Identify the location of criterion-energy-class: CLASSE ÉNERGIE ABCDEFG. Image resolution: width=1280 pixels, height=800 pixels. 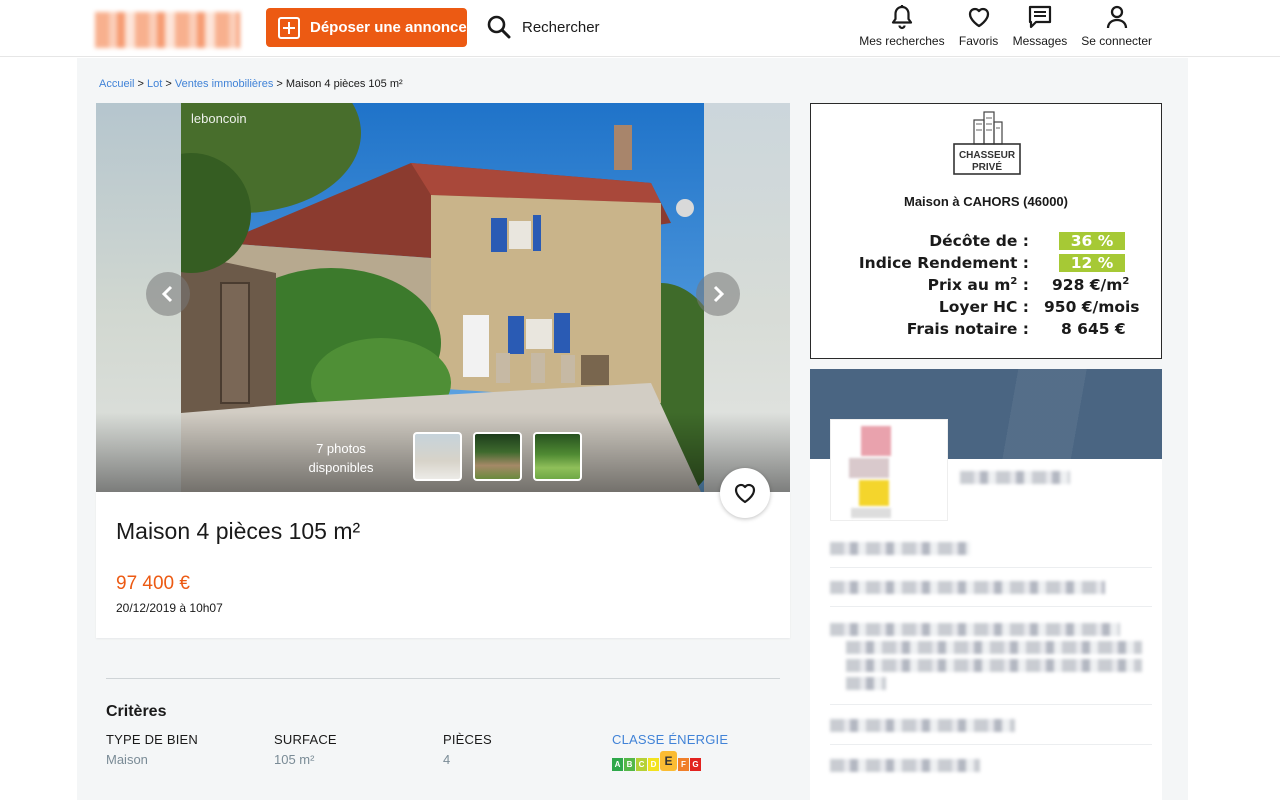
(670, 751).